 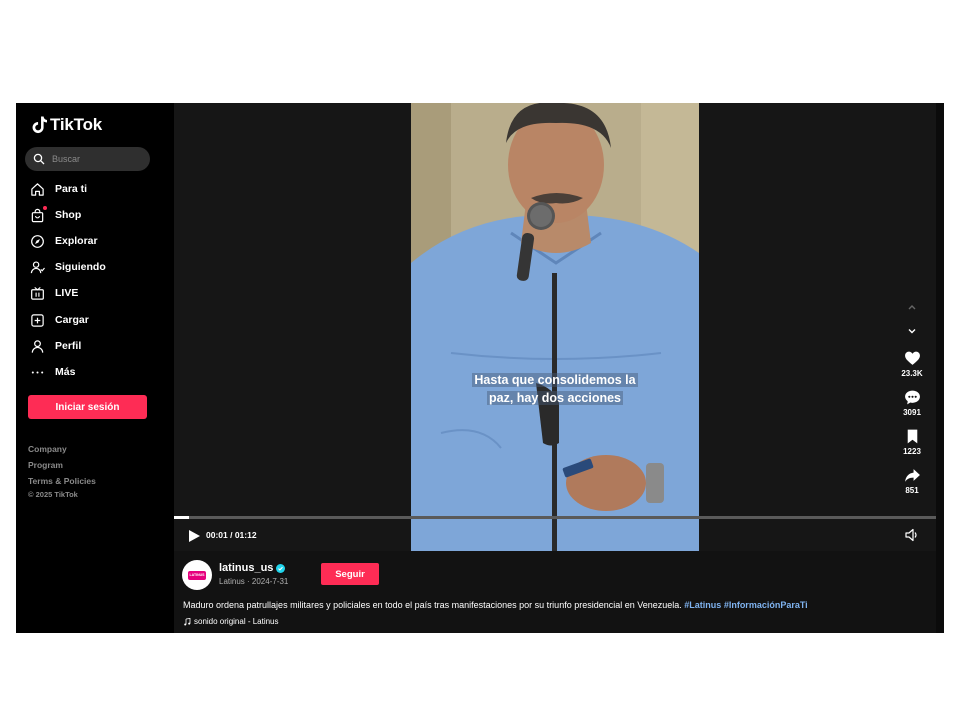 What do you see at coordinates (187, 621) in the screenshot?
I see `music-note-icon` at bounding box center [187, 621].